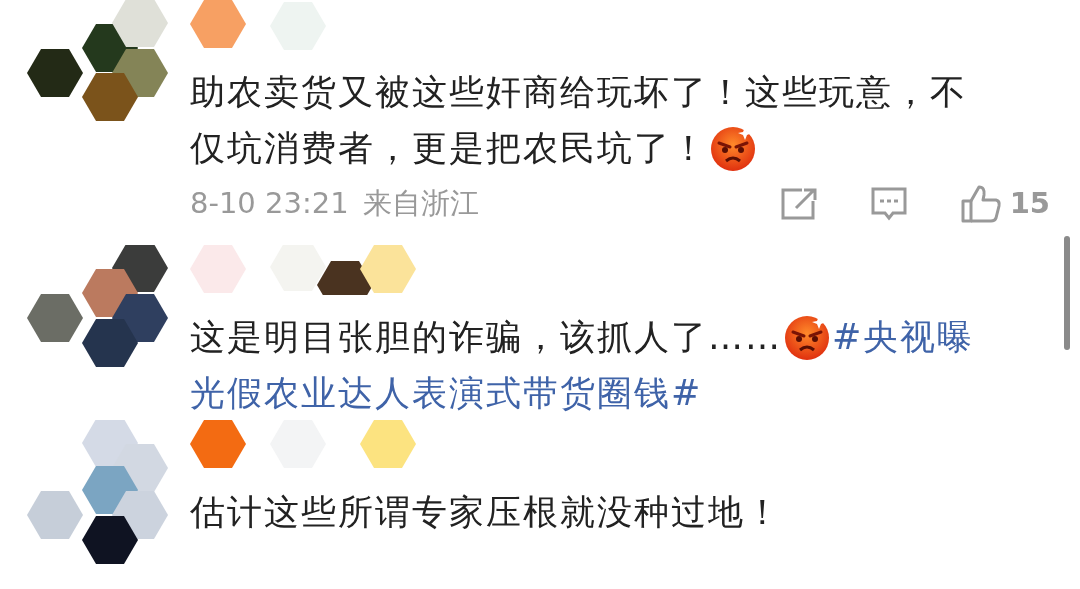 This screenshot has width=1080, height=589. Describe the element at coordinates (446, 393) in the screenshot. I see `hashtag-link: 光假农业达人表演式带货圈钱#` at that location.